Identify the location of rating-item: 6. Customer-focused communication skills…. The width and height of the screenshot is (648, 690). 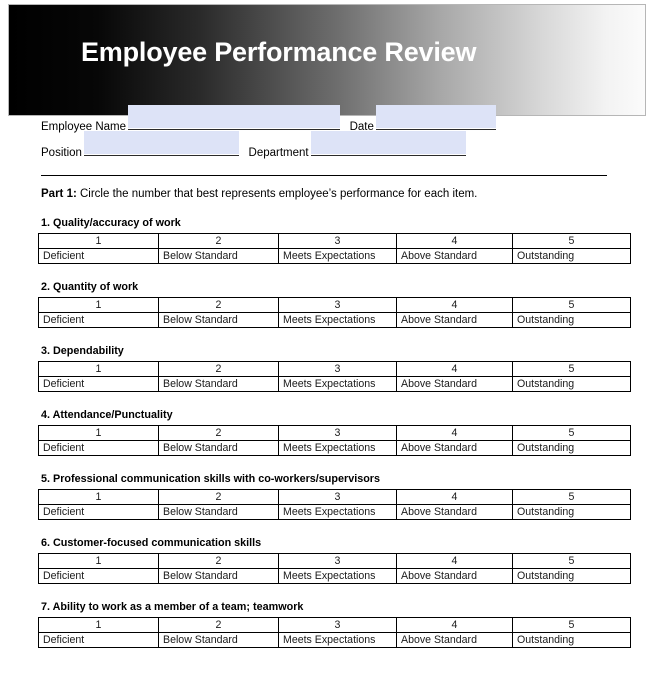
(324, 552).